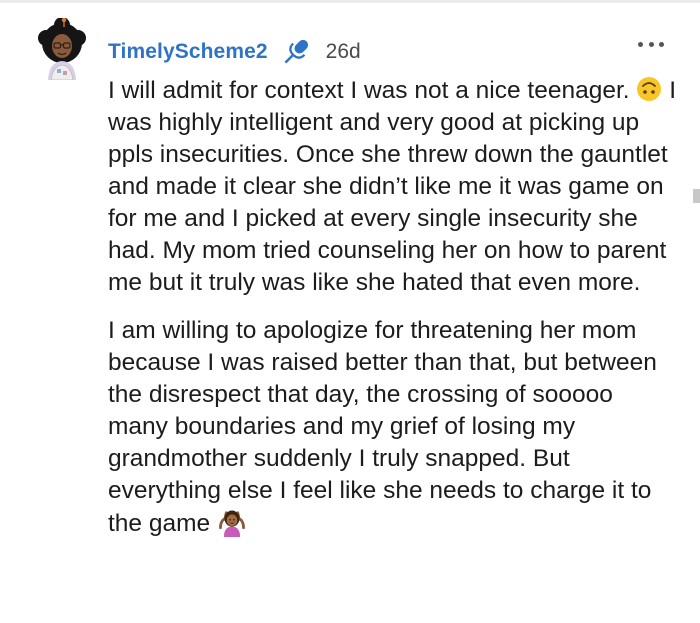 The image size is (700, 623). Describe the element at coordinates (649, 89) in the screenshot. I see `upside-down-face-icon` at that location.